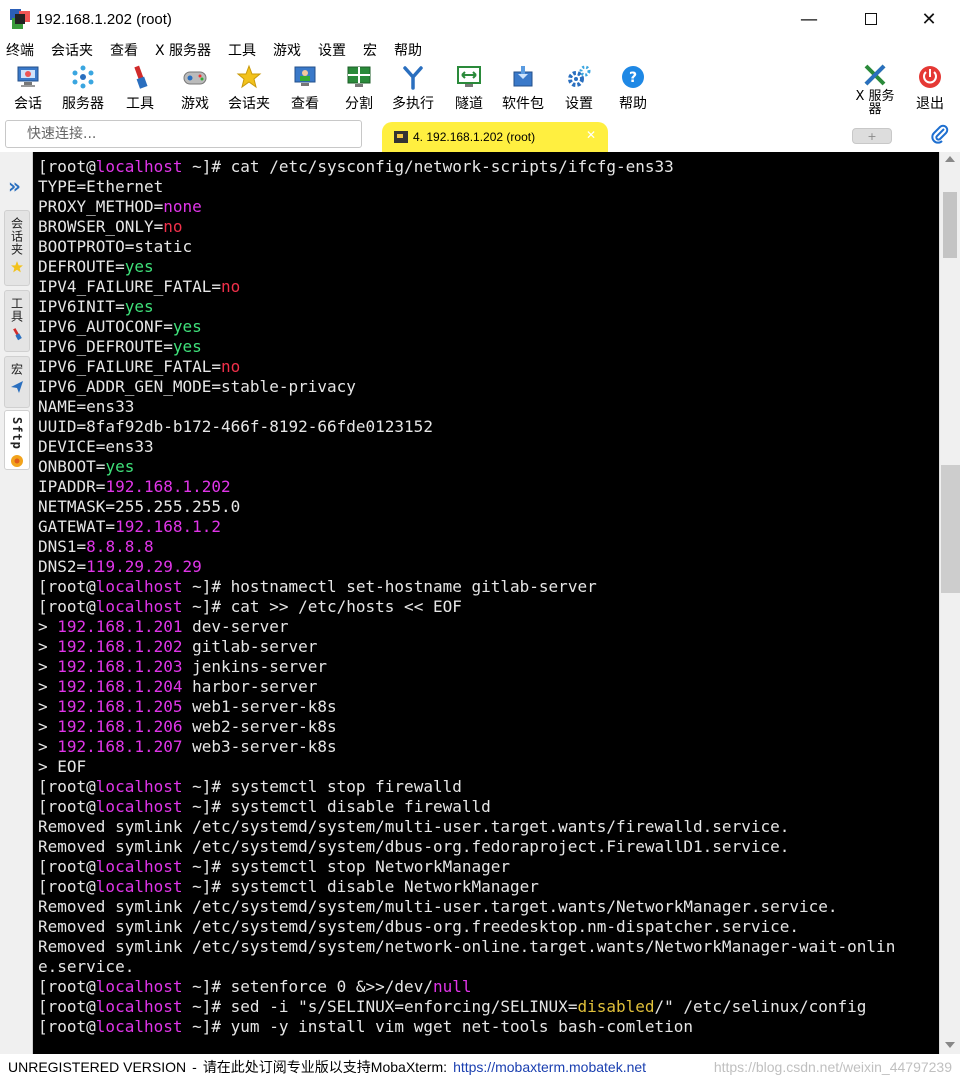 The image size is (960, 1080). Describe the element at coordinates (633, 88) in the screenshot. I see `help-button: ? 帮助` at that location.